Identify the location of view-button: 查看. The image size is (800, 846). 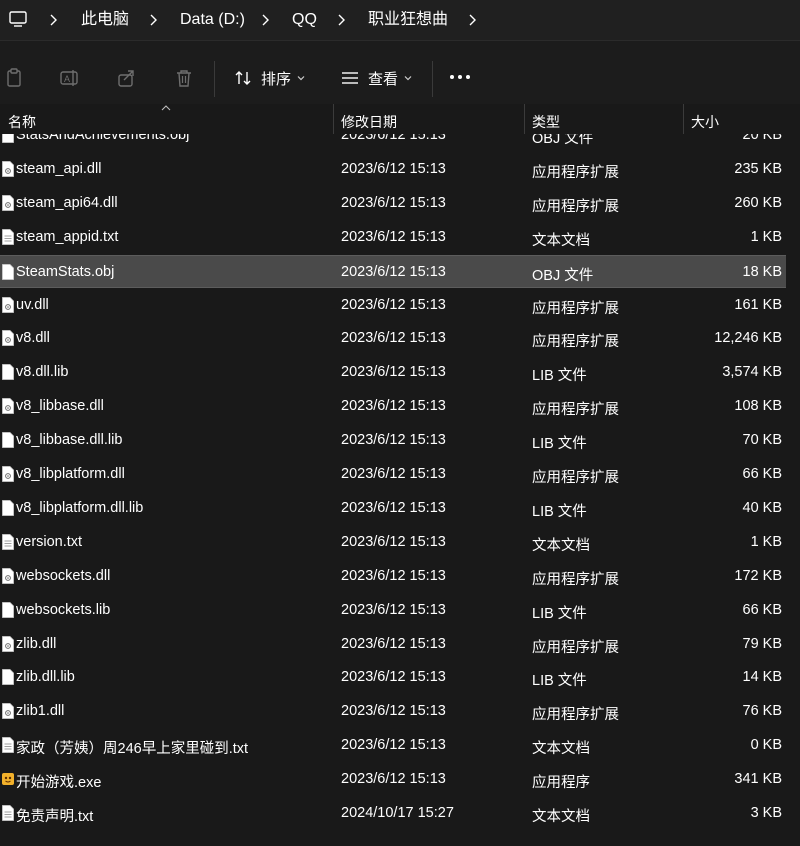
(376, 78).